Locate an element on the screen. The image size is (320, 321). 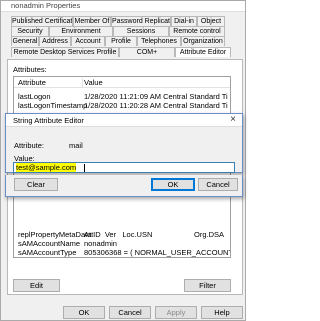
attr-name: sAMAccountName is located at coordinates (49, 243).